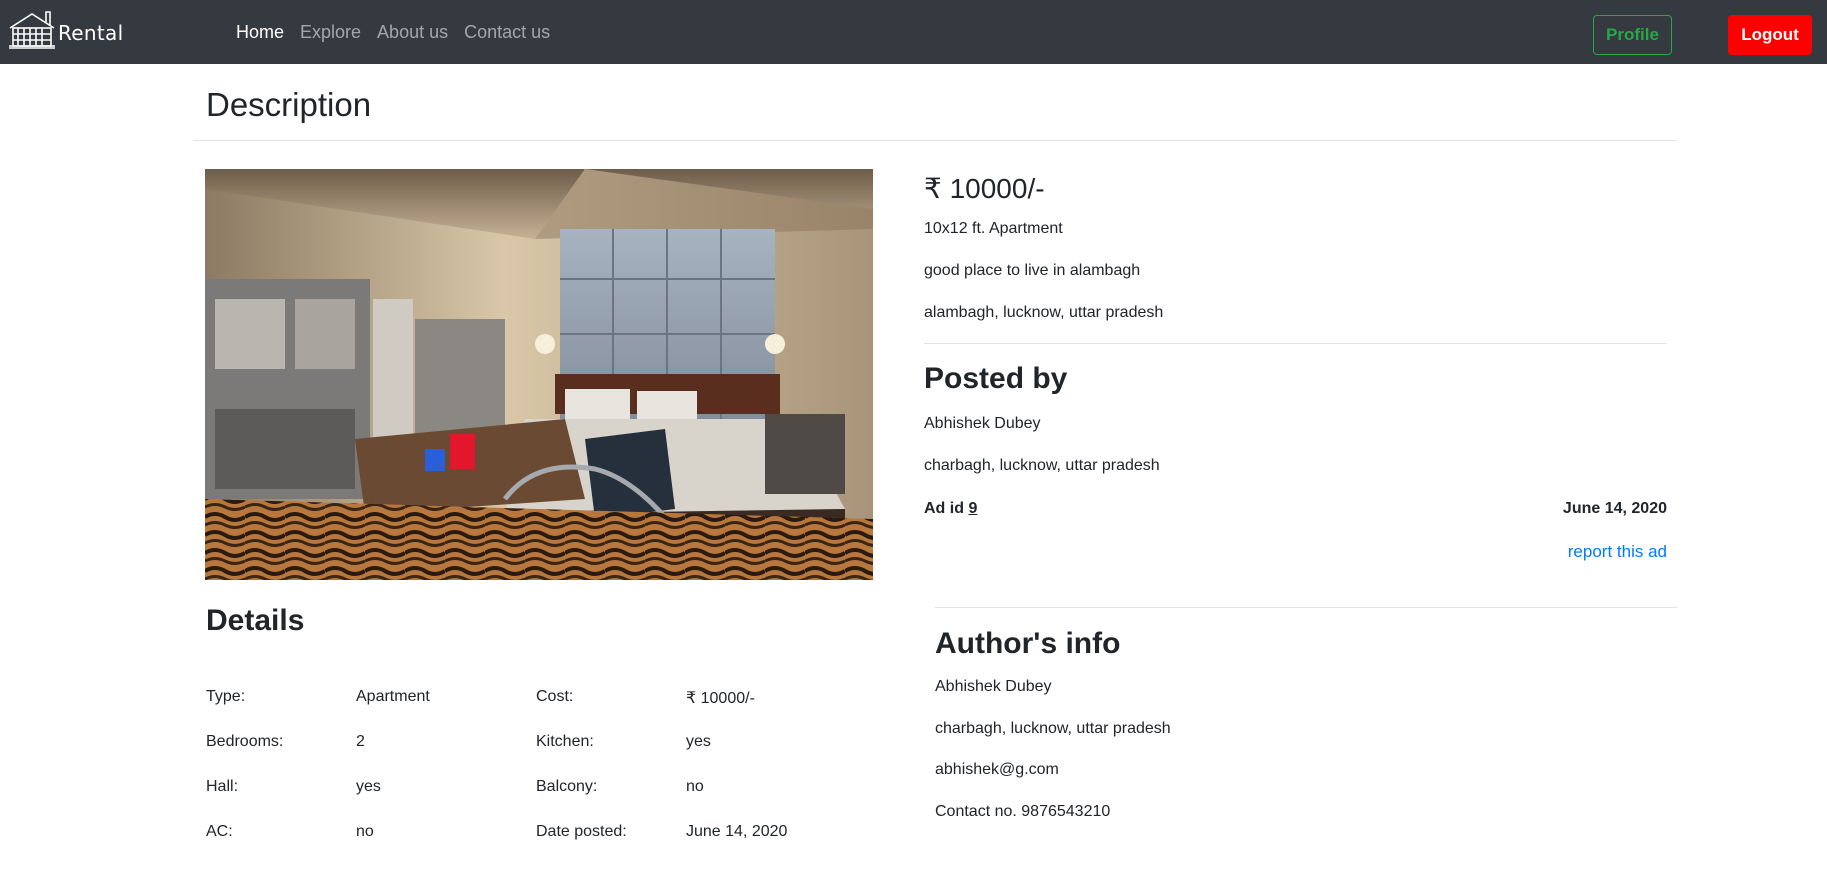  I want to click on detail-label: Cost:, so click(555, 696).